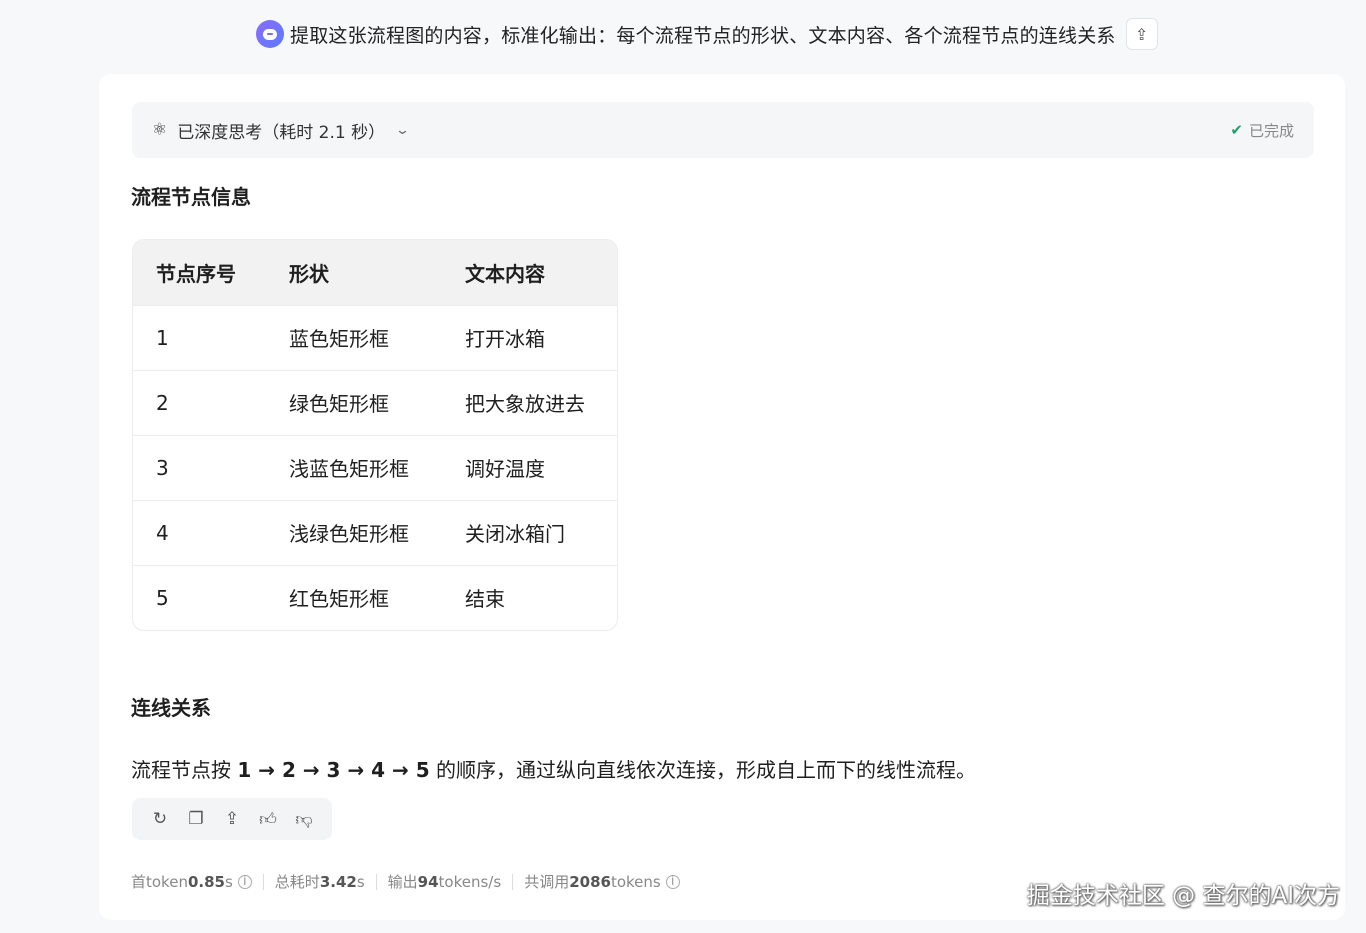 Image resolution: width=1366 pixels, height=933 pixels. Describe the element at coordinates (529, 467) in the screenshot. I see `table-cell: 调好温度` at that location.